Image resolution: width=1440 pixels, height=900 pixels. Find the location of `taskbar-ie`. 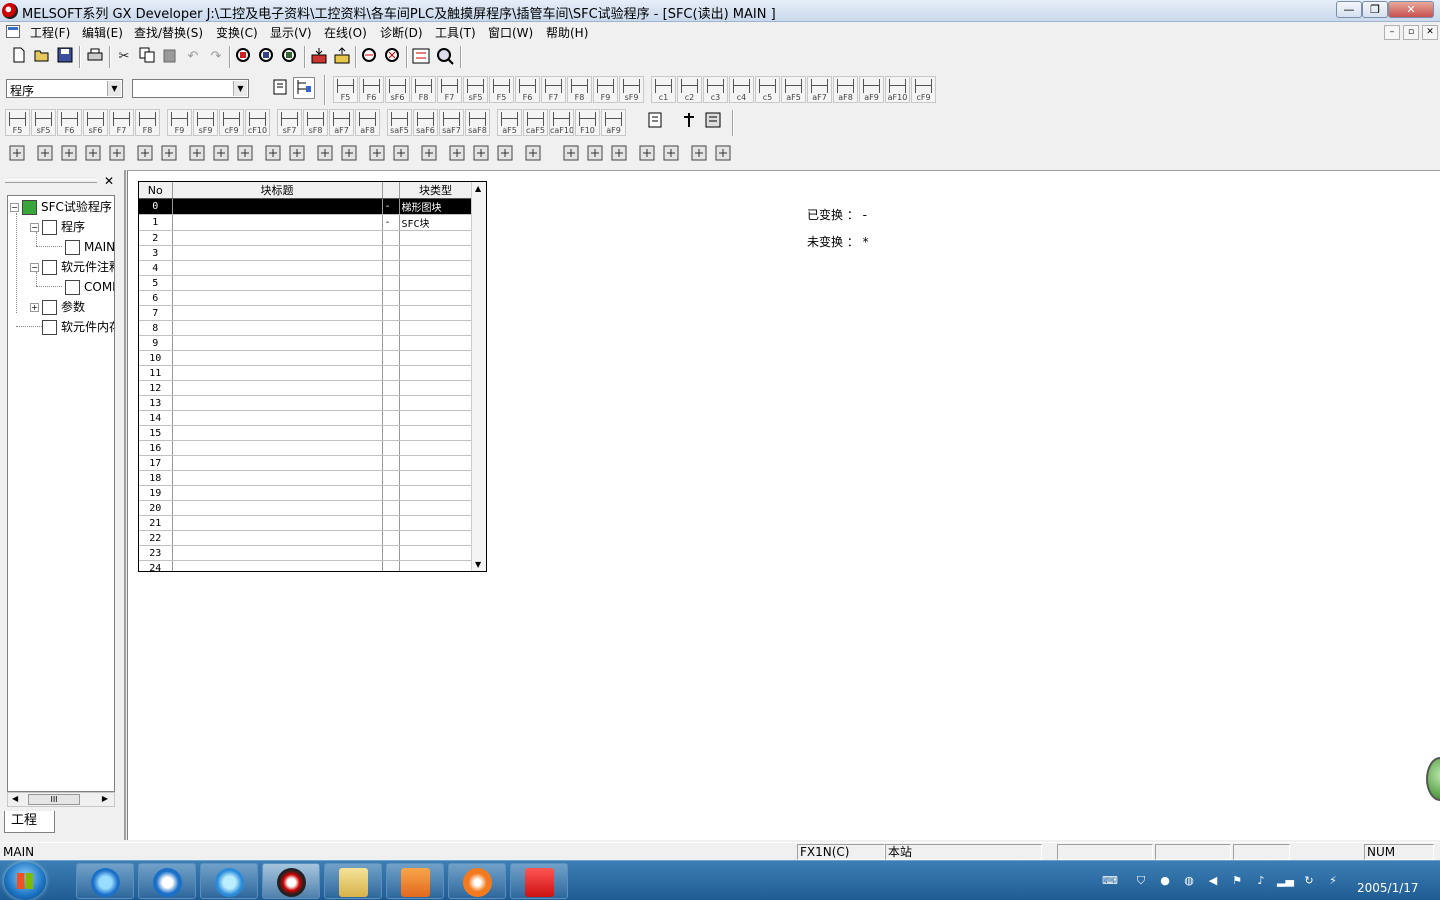

taskbar-ie is located at coordinates (105, 881).